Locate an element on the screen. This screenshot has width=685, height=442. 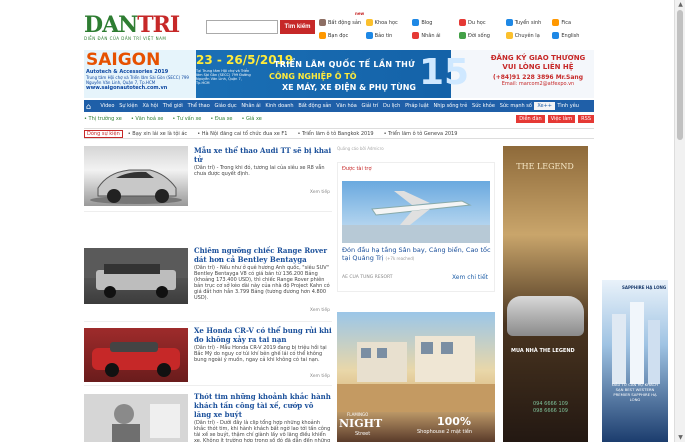
sponsored-source: AE CUA TUNG RESORT is located at coordinates (367, 277).